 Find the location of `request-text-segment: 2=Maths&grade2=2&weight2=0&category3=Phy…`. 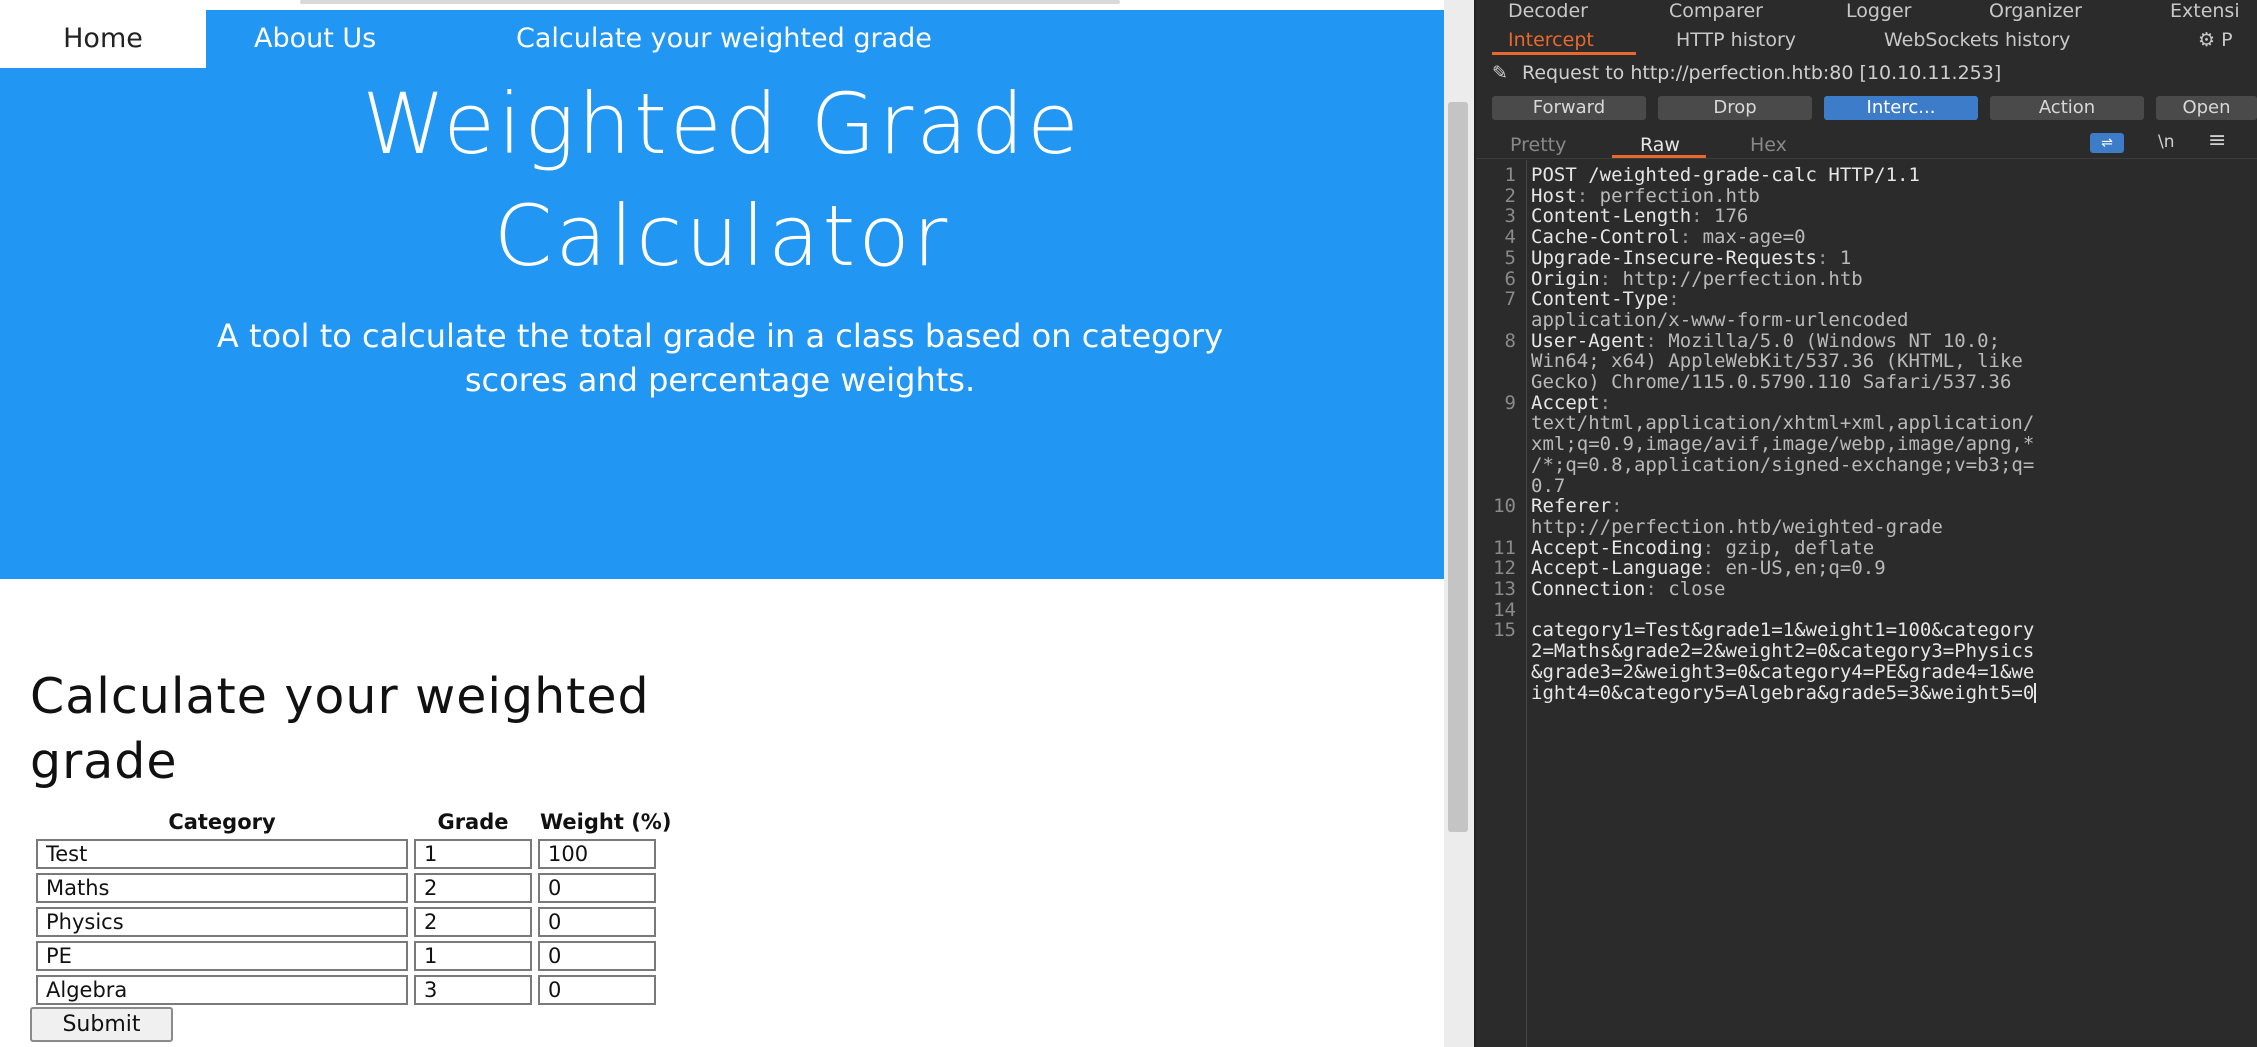

request-text-segment: 2=Maths&grade2=2&weight2=0&category3=Phy… is located at coordinates (1783, 651).